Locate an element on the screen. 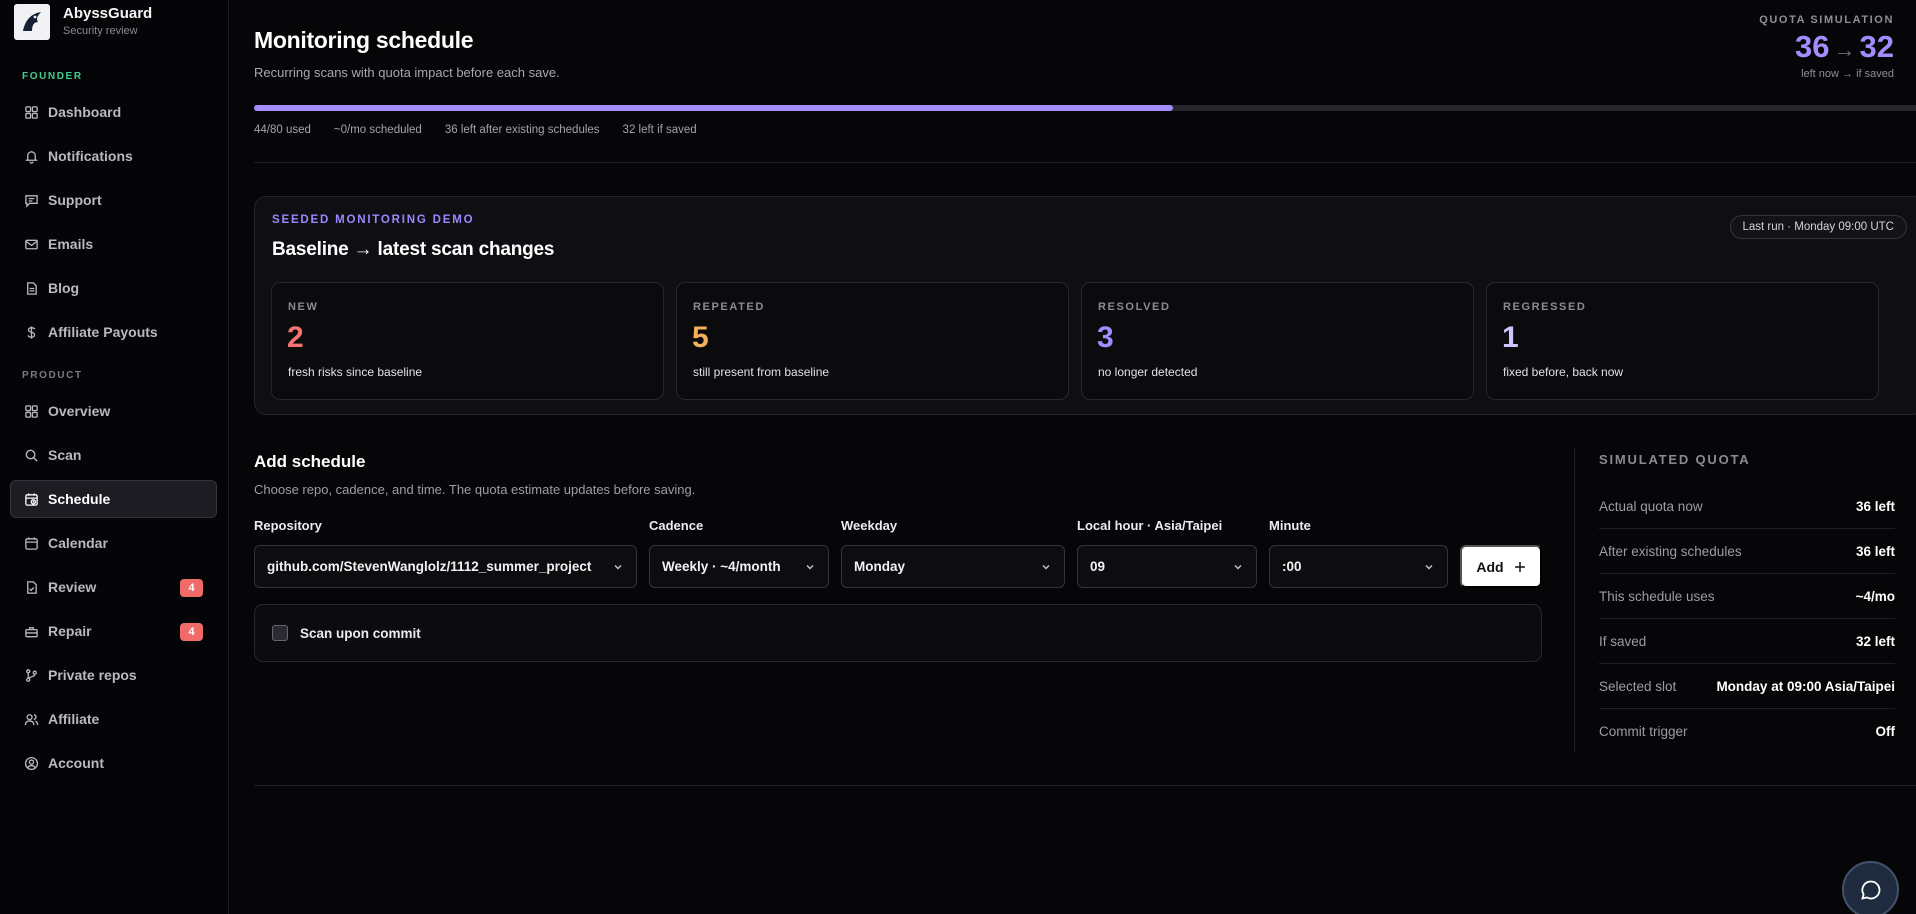  stat-card-new: NEW 2 fresh risks since baseline is located at coordinates (467, 341).